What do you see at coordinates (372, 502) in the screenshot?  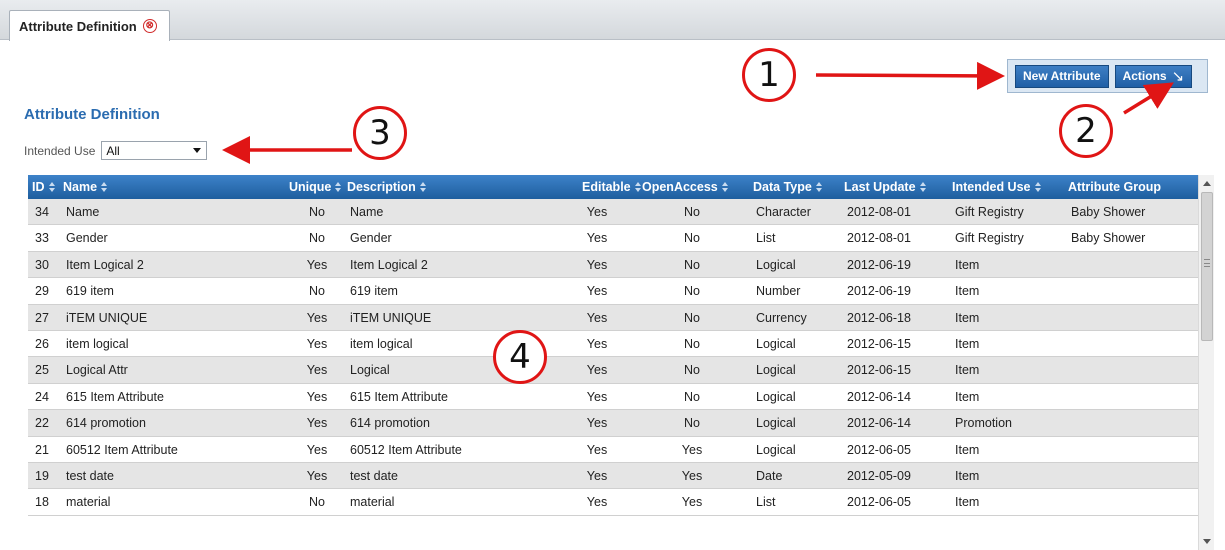 I see `cell-description: material` at bounding box center [372, 502].